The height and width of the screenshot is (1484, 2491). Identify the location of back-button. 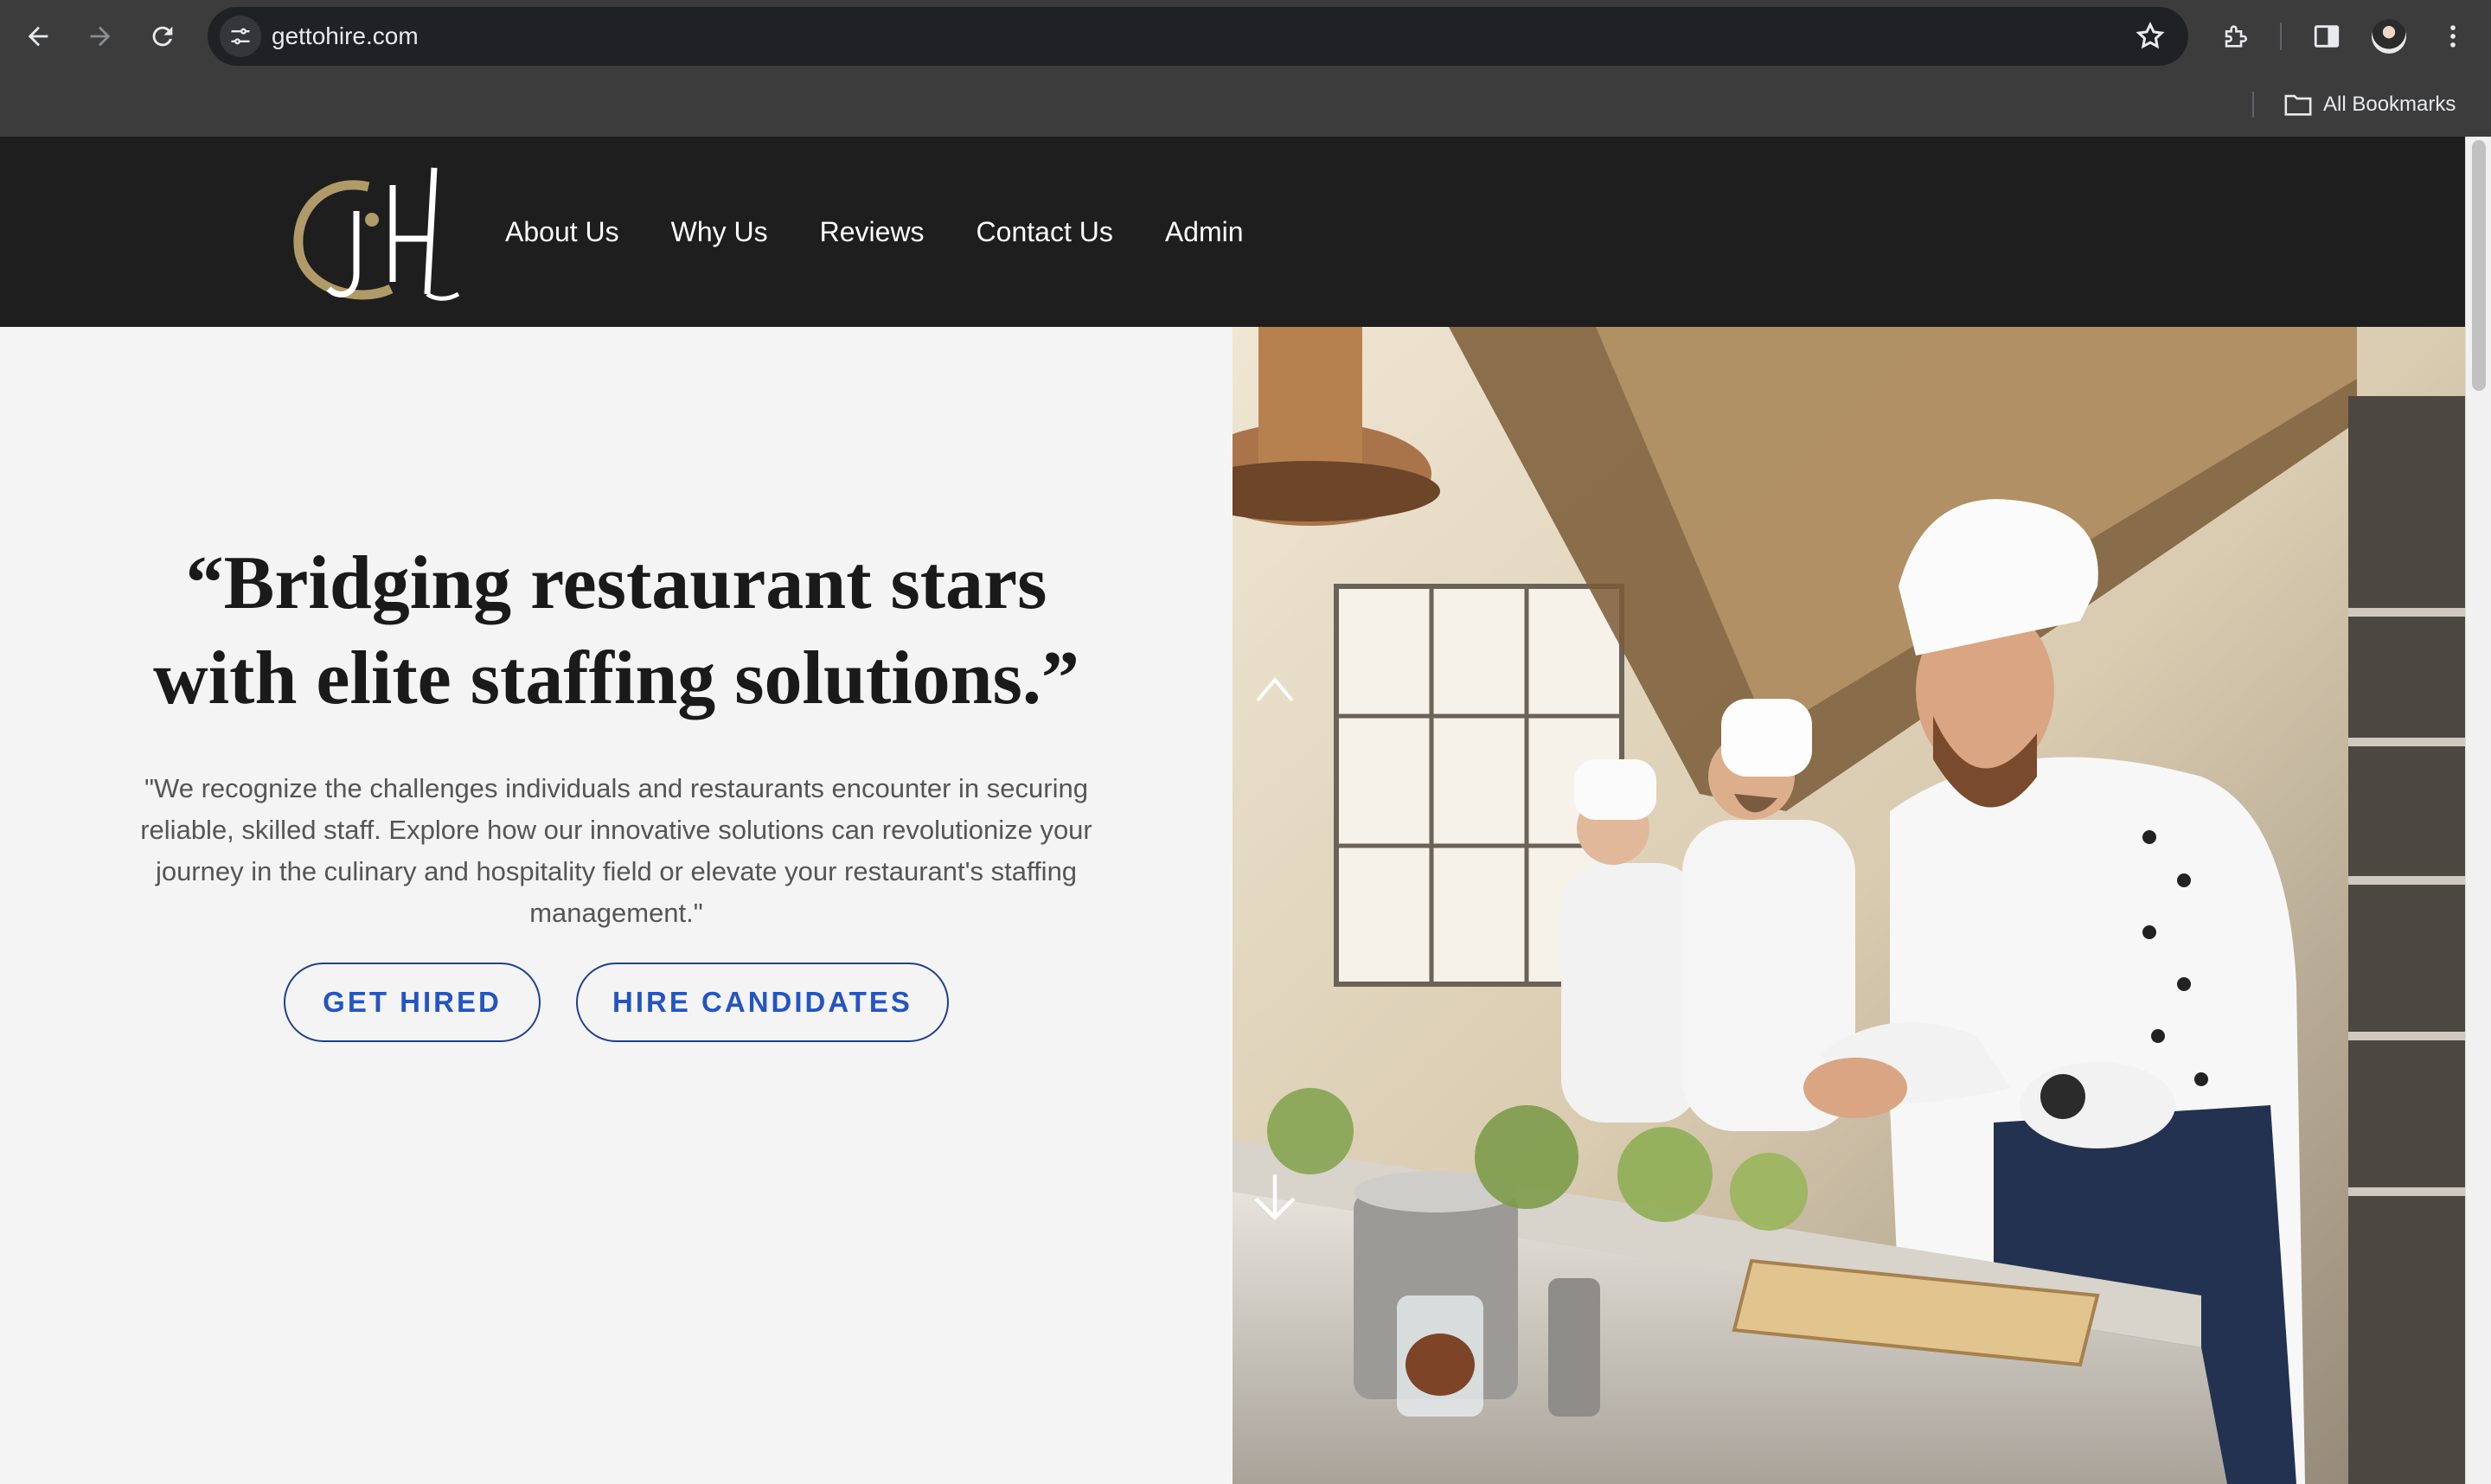
(38, 36).